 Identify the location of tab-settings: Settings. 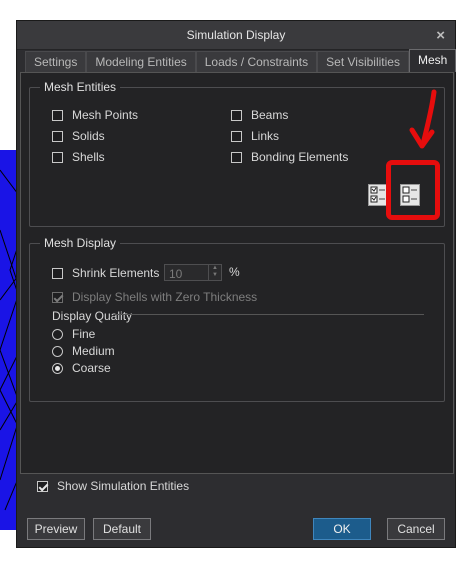
(56, 61).